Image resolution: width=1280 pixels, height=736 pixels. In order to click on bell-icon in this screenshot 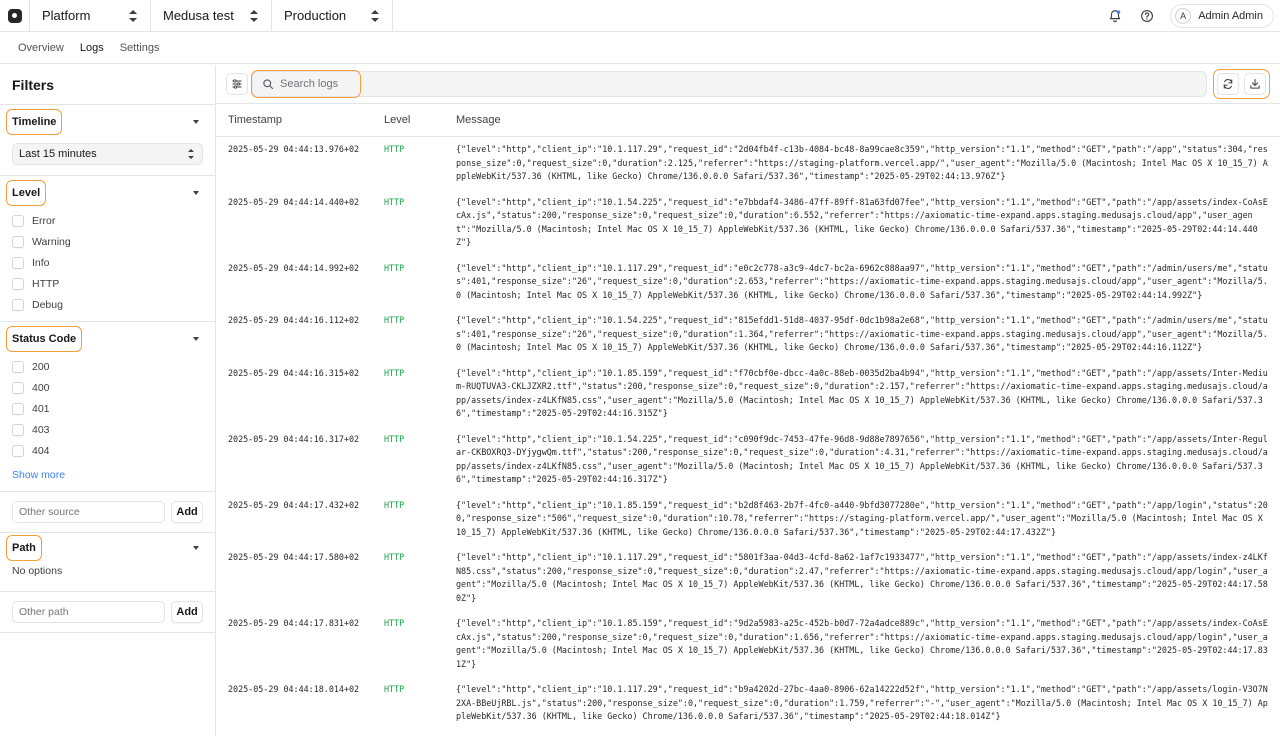, I will do `click(1115, 15)`.